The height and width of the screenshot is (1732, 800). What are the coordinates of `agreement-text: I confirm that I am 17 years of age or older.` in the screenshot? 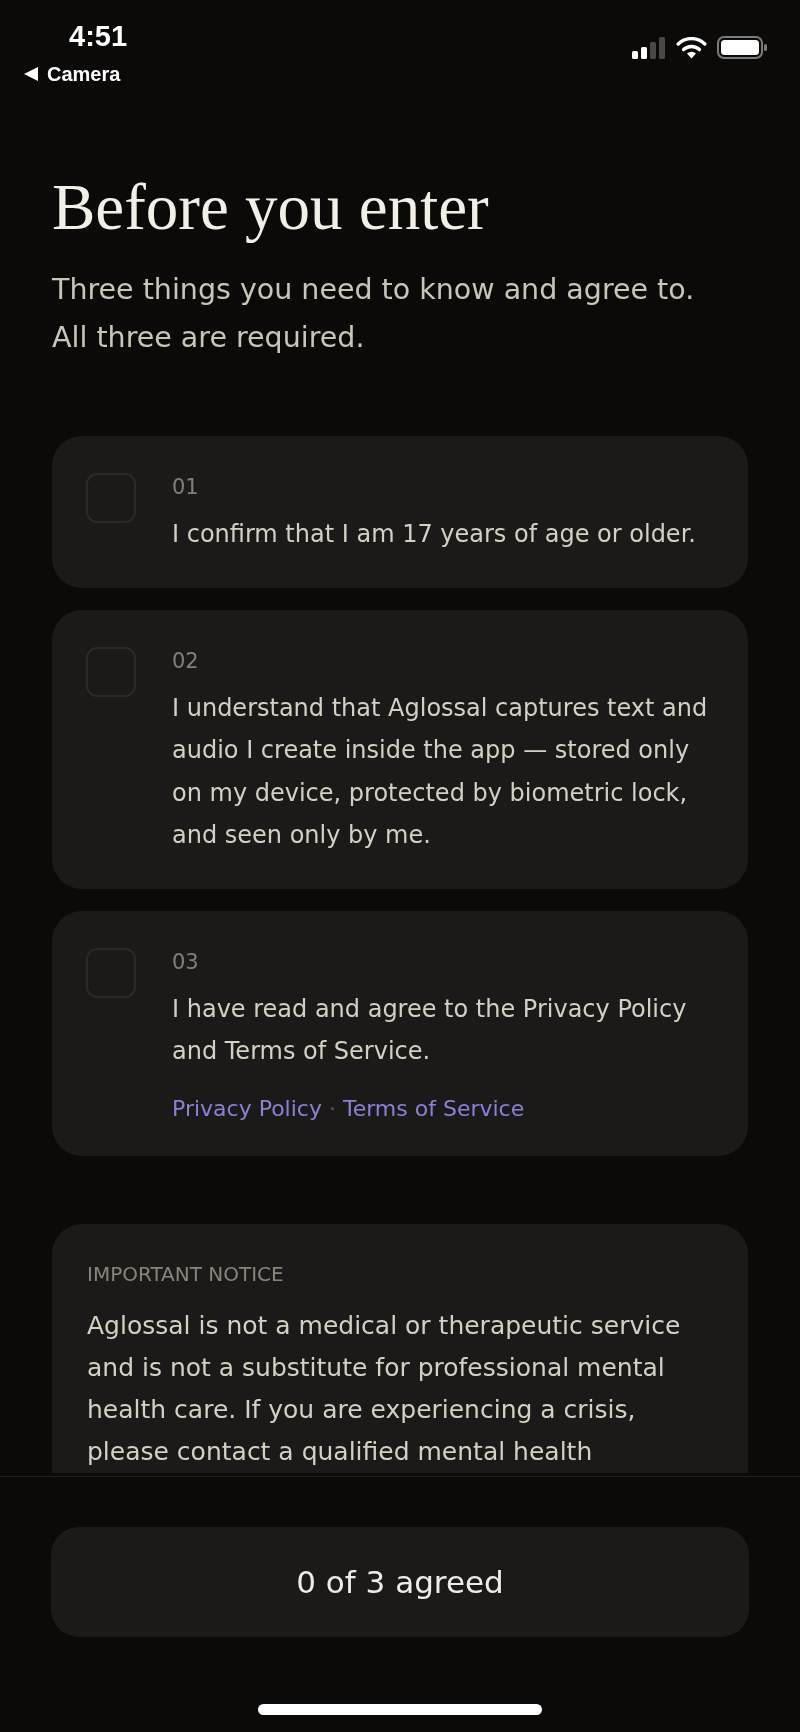 It's located at (434, 534).